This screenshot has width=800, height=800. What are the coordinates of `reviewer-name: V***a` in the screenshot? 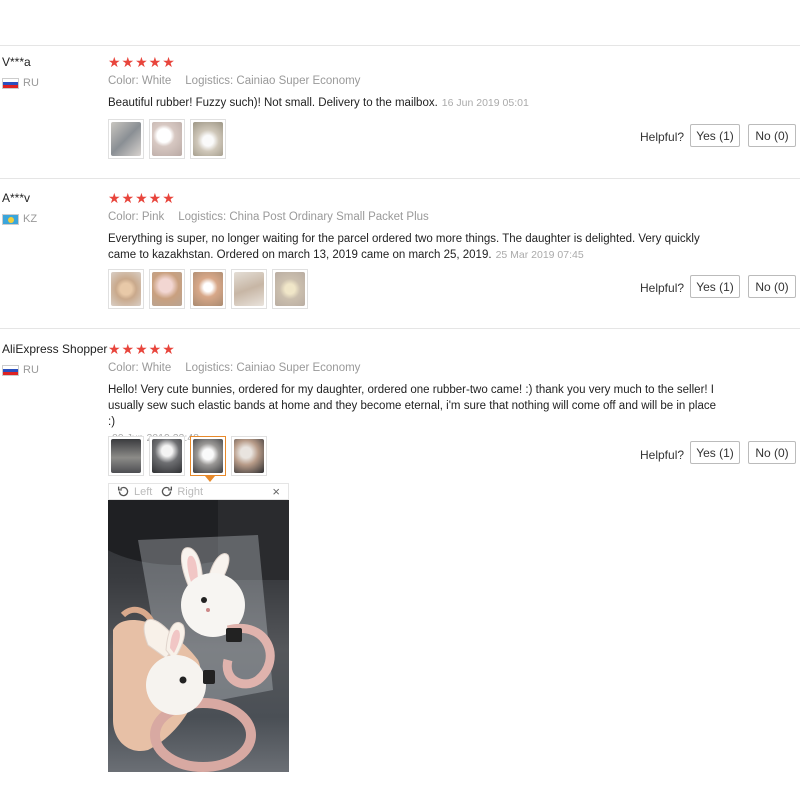 It's located at (16, 62).